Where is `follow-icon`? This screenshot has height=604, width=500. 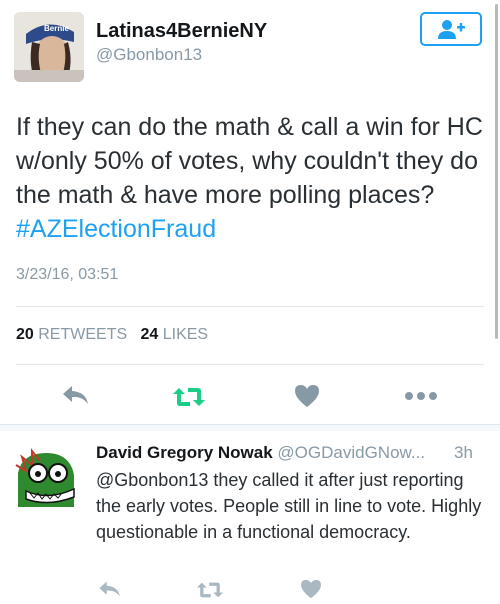 follow-icon is located at coordinates (451, 29).